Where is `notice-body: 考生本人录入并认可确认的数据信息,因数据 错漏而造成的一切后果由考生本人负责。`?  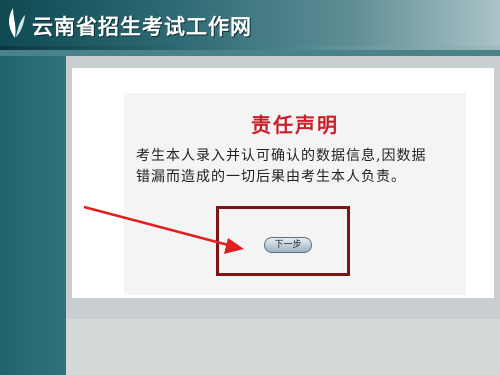 notice-body: 考生本人录入并认可确认的数据信息,因数据 错漏而造成的一切后果由考生本人负责。 is located at coordinates (296, 167).